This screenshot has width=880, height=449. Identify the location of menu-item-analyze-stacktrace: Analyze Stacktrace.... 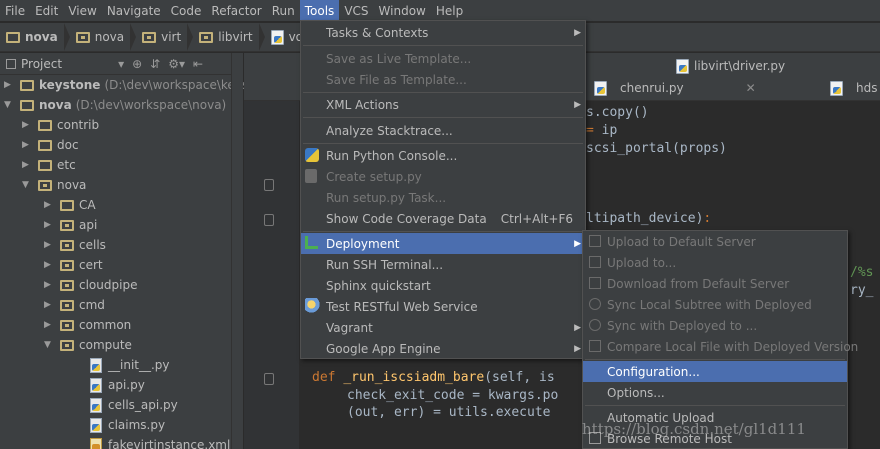
(443, 130).